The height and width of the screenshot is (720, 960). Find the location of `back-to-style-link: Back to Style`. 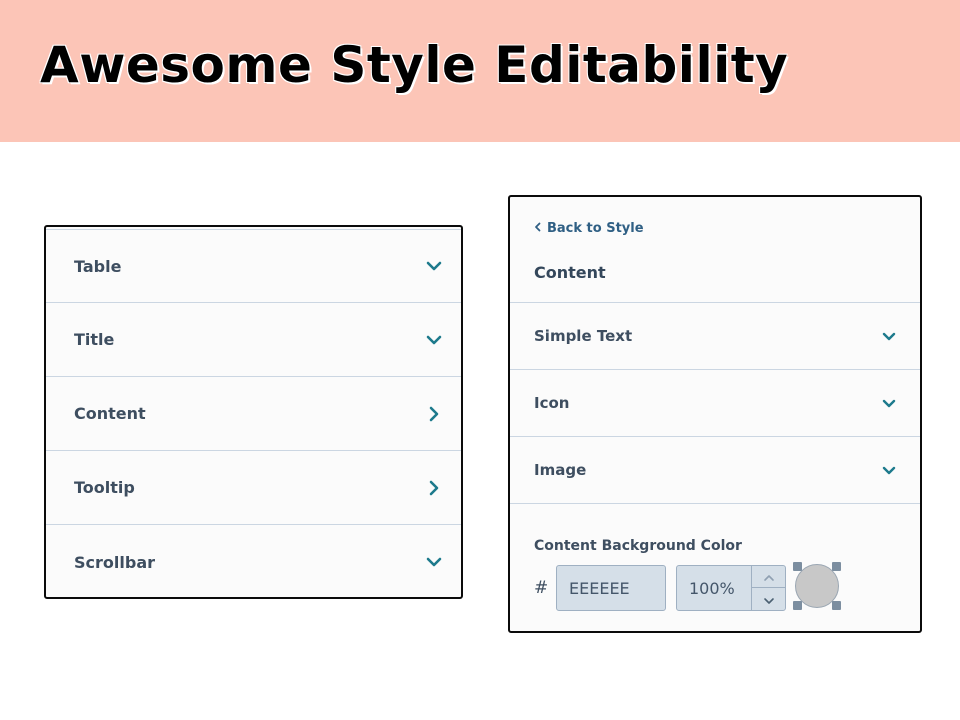

back-to-style-link: Back to Style is located at coordinates (589, 228).